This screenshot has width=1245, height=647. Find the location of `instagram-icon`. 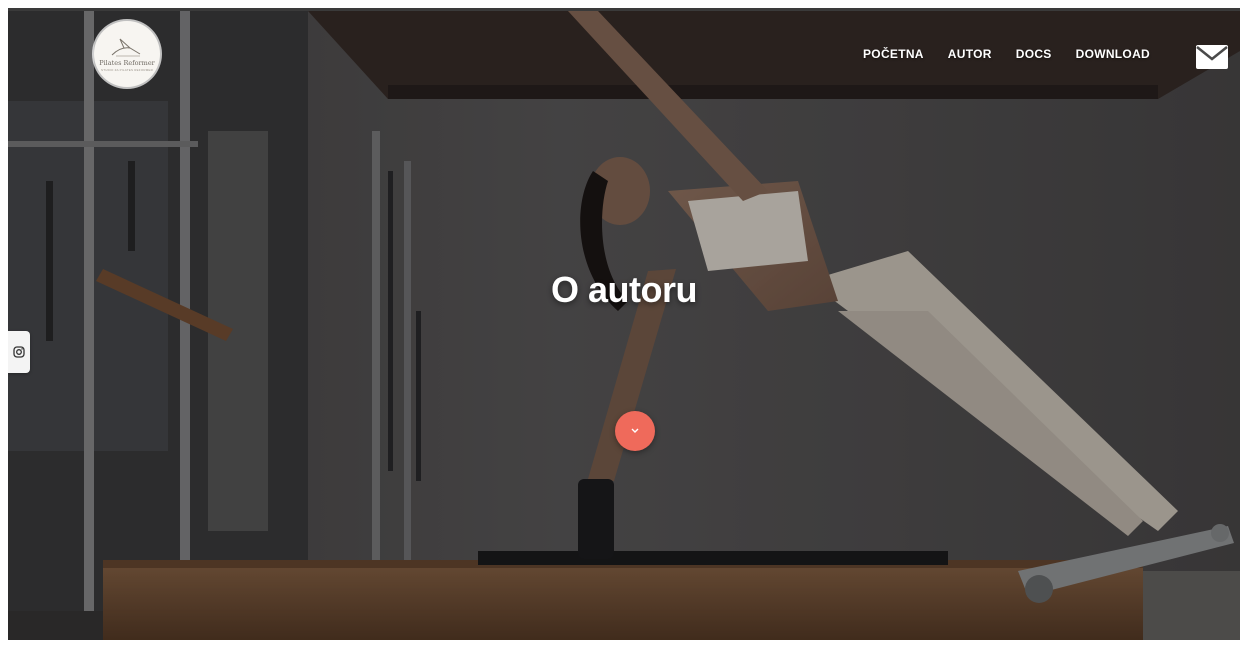

instagram-icon is located at coordinates (19, 352).